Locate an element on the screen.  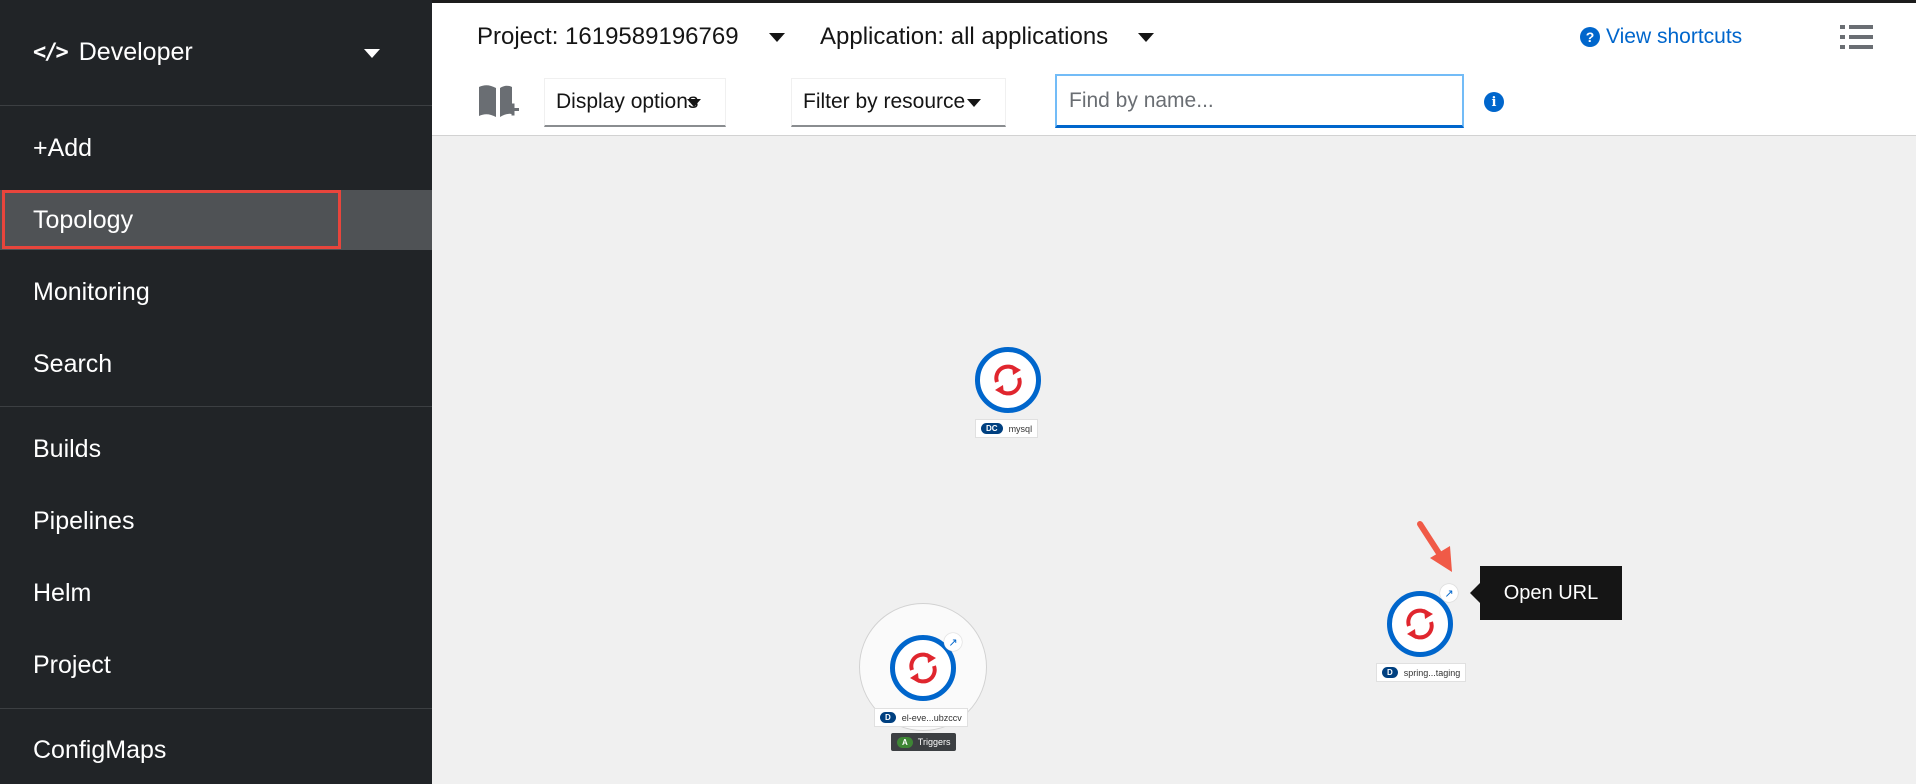
sidebar-item-project: Project is located at coordinates (216, 665).